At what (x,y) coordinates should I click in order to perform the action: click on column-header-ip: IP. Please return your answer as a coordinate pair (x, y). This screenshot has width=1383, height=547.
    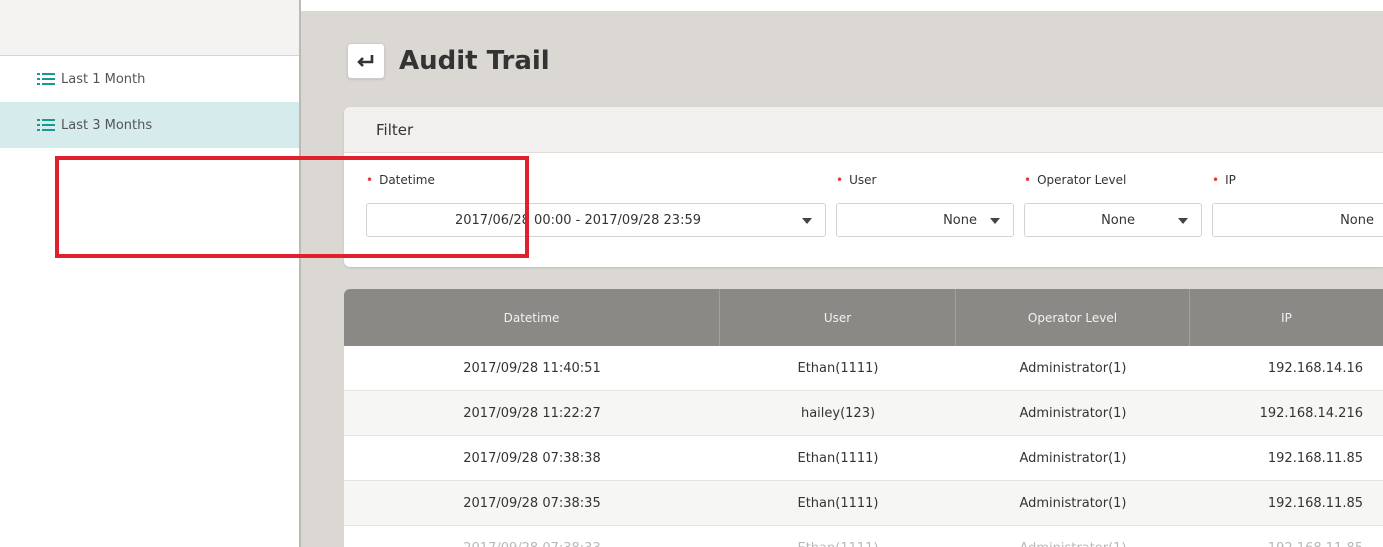
    Looking at the image, I should click on (1286, 317).